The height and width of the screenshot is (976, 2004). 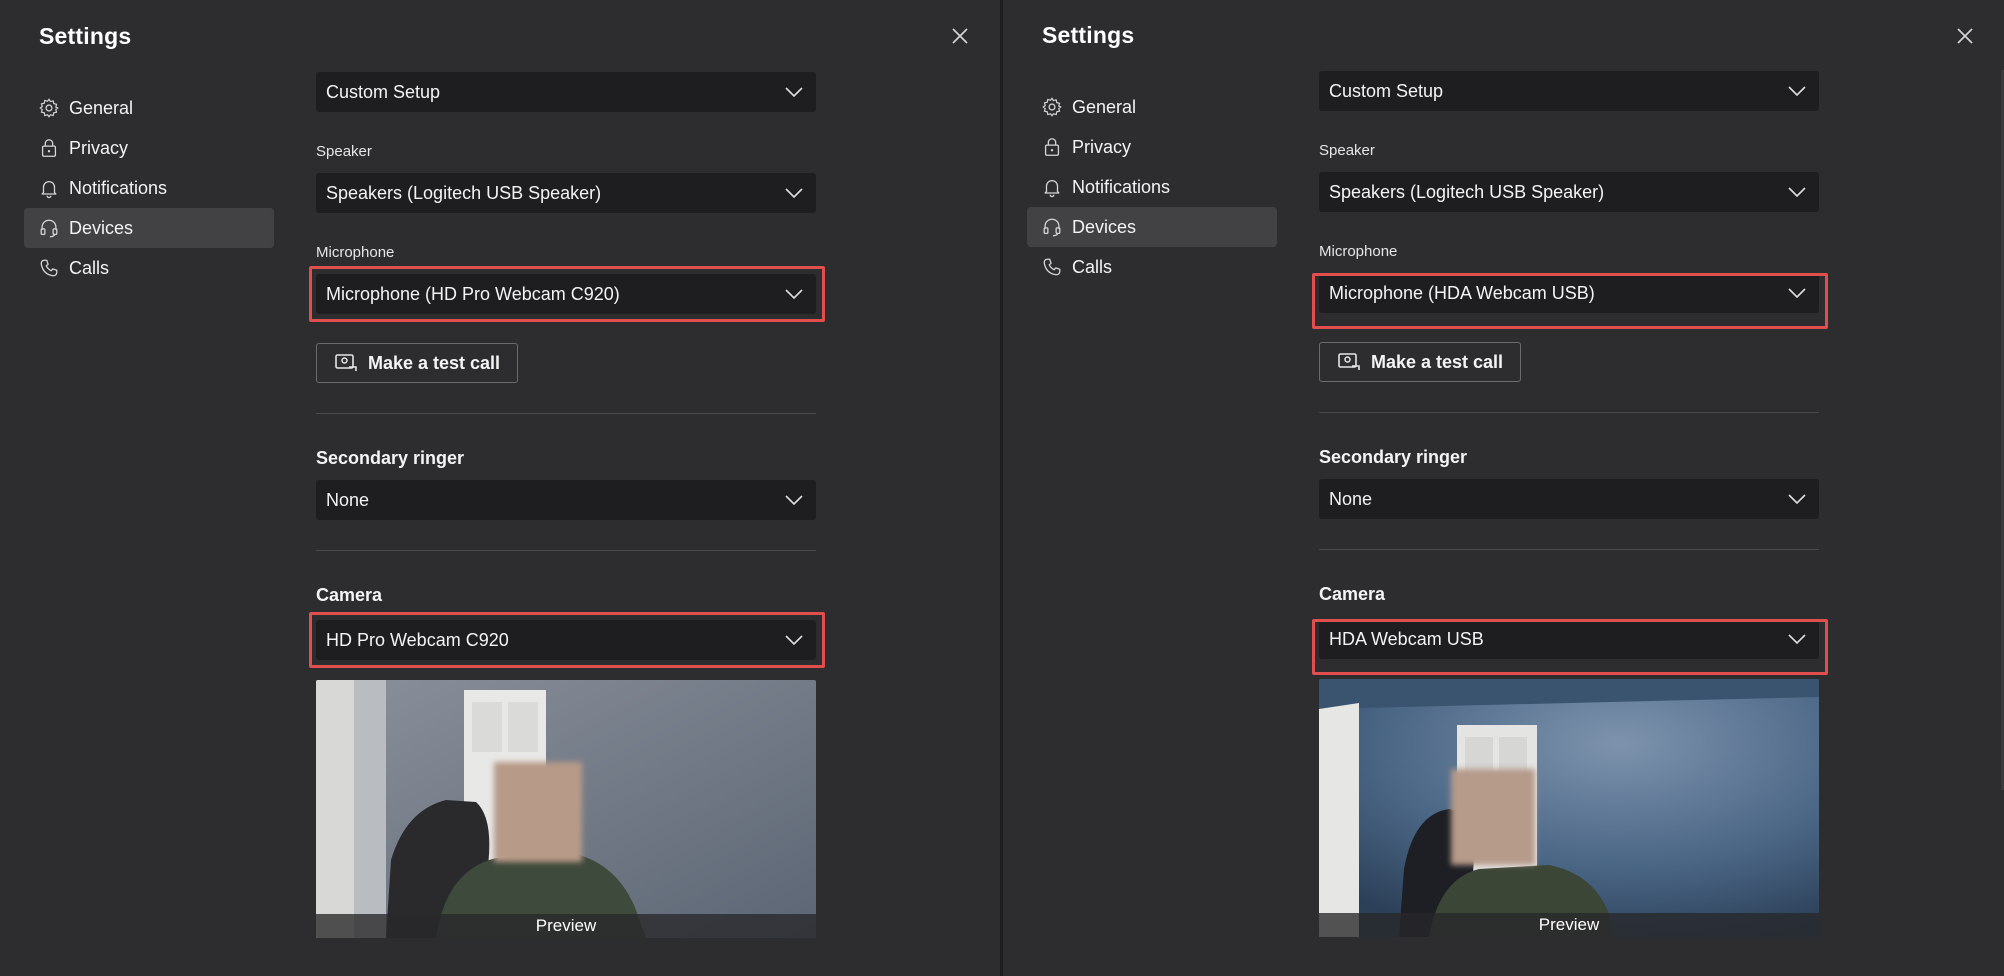 I want to click on microphone-select: Microphone (HDA Webcam USB), so click(x=1569, y=293).